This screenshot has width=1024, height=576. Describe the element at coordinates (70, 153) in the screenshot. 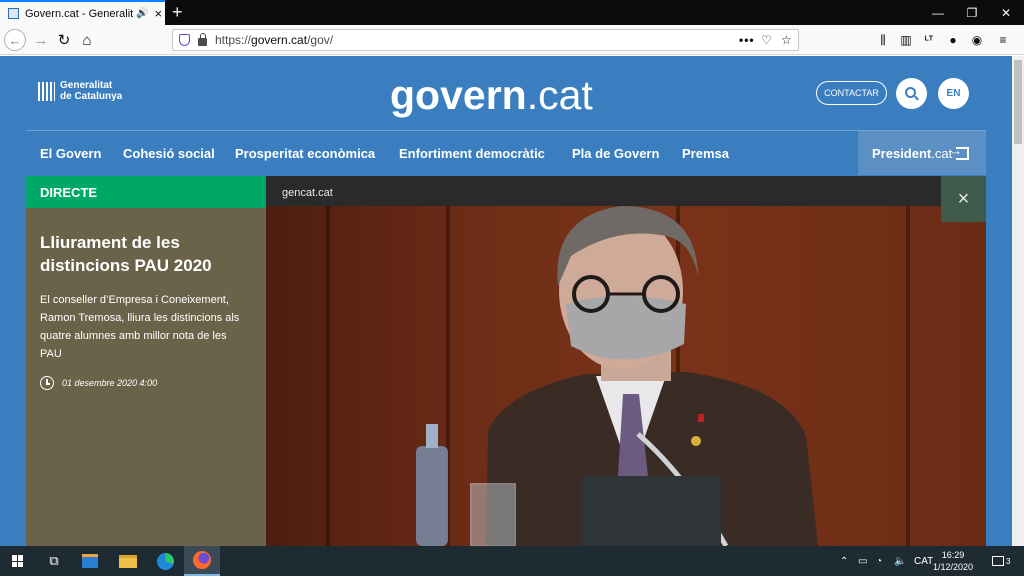

I see `nav-item-el-govern: El Govern` at that location.